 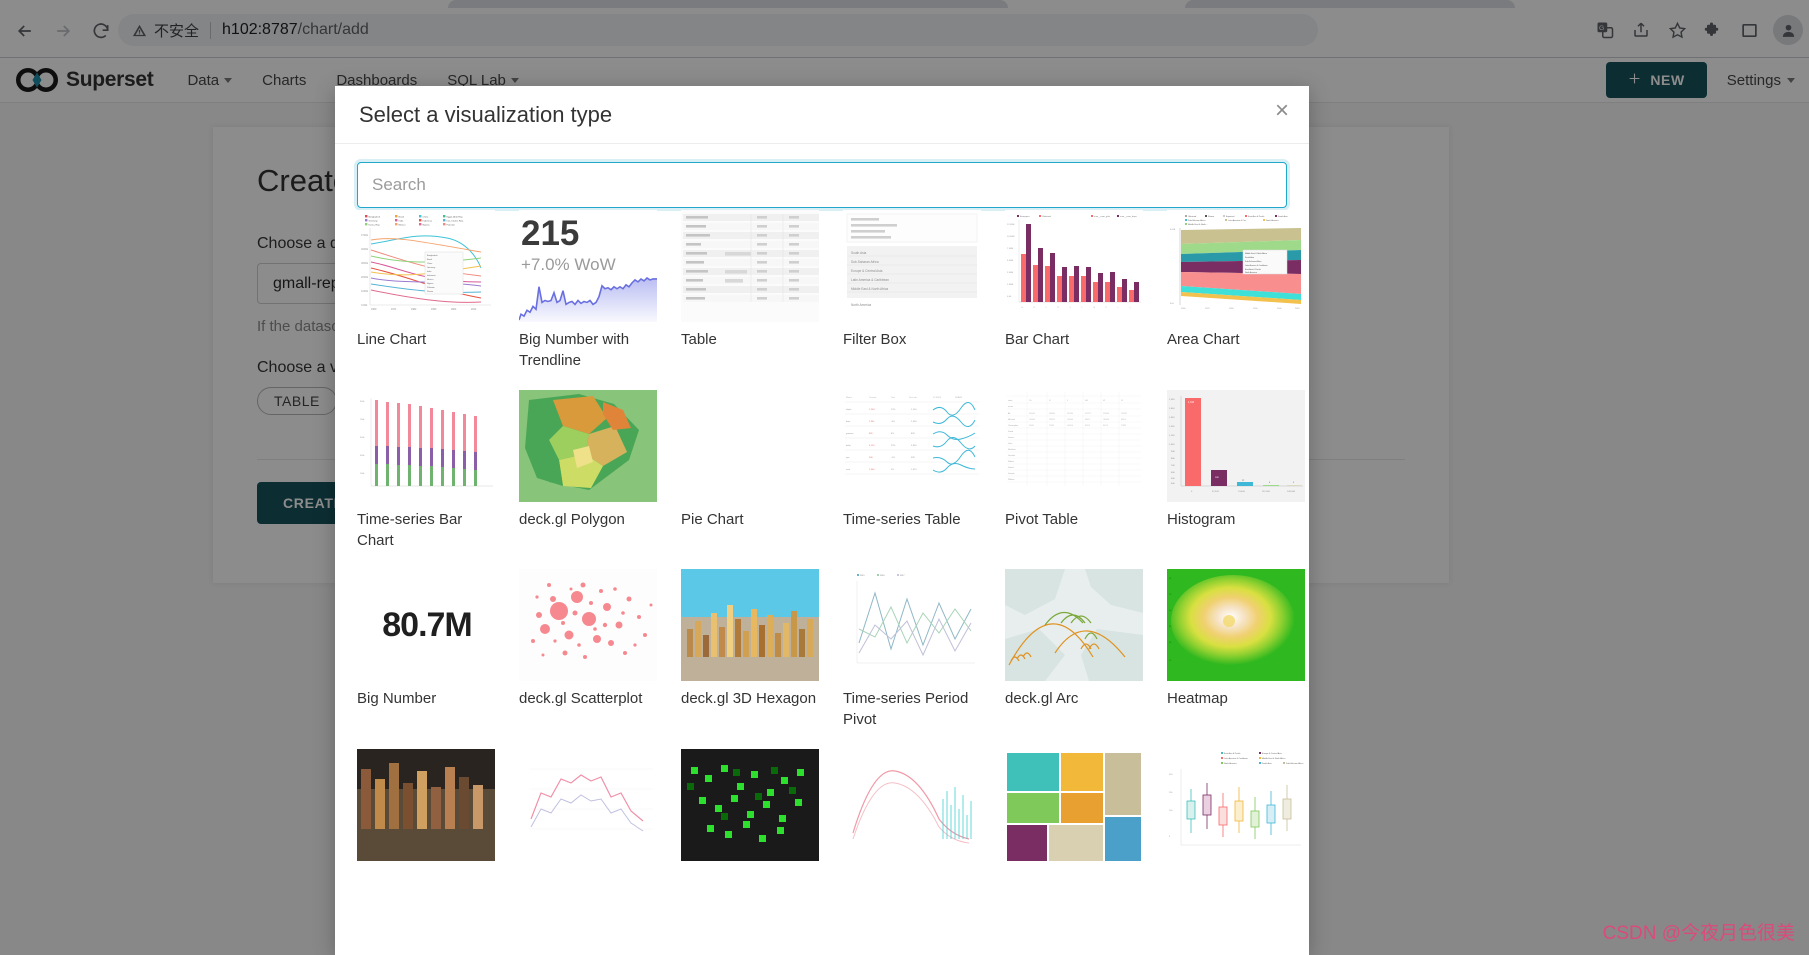 What do you see at coordinates (872, 422) in the screenshot?
I see `svg-text: 2,341` at bounding box center [872, 422].